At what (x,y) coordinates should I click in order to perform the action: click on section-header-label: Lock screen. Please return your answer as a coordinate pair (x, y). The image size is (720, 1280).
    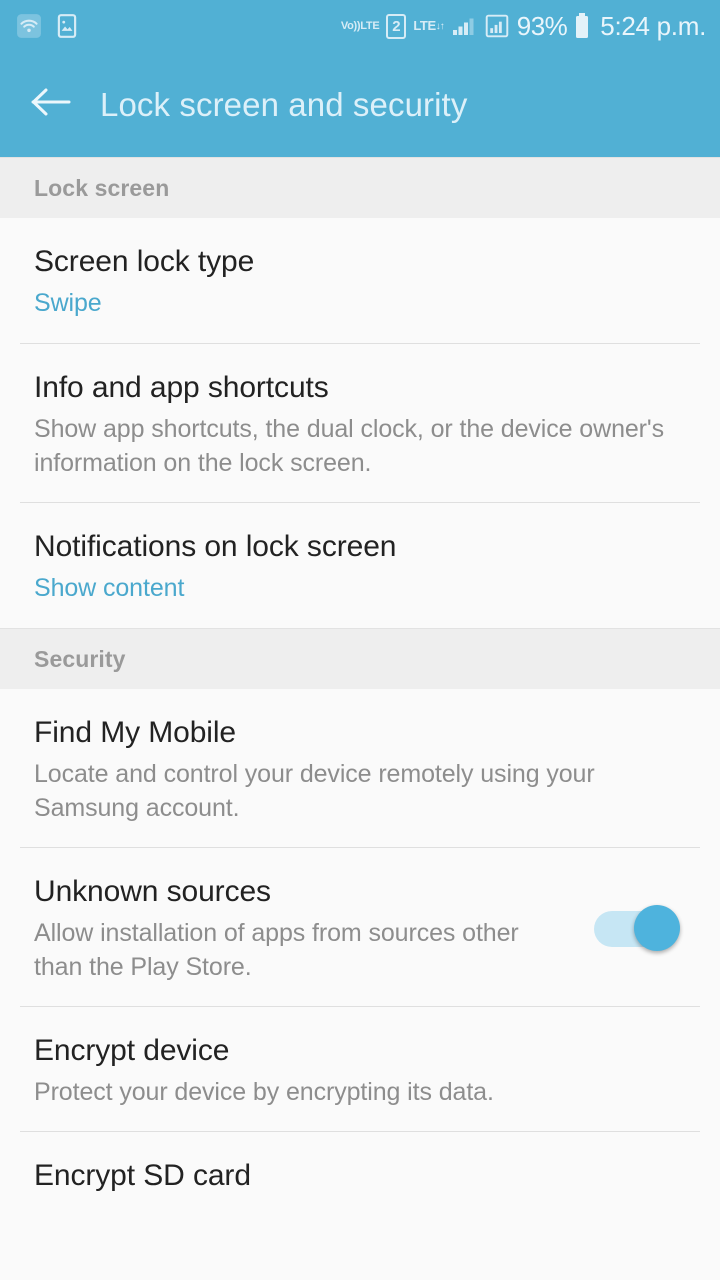
    Looking at the image, I should click on (102, 187).